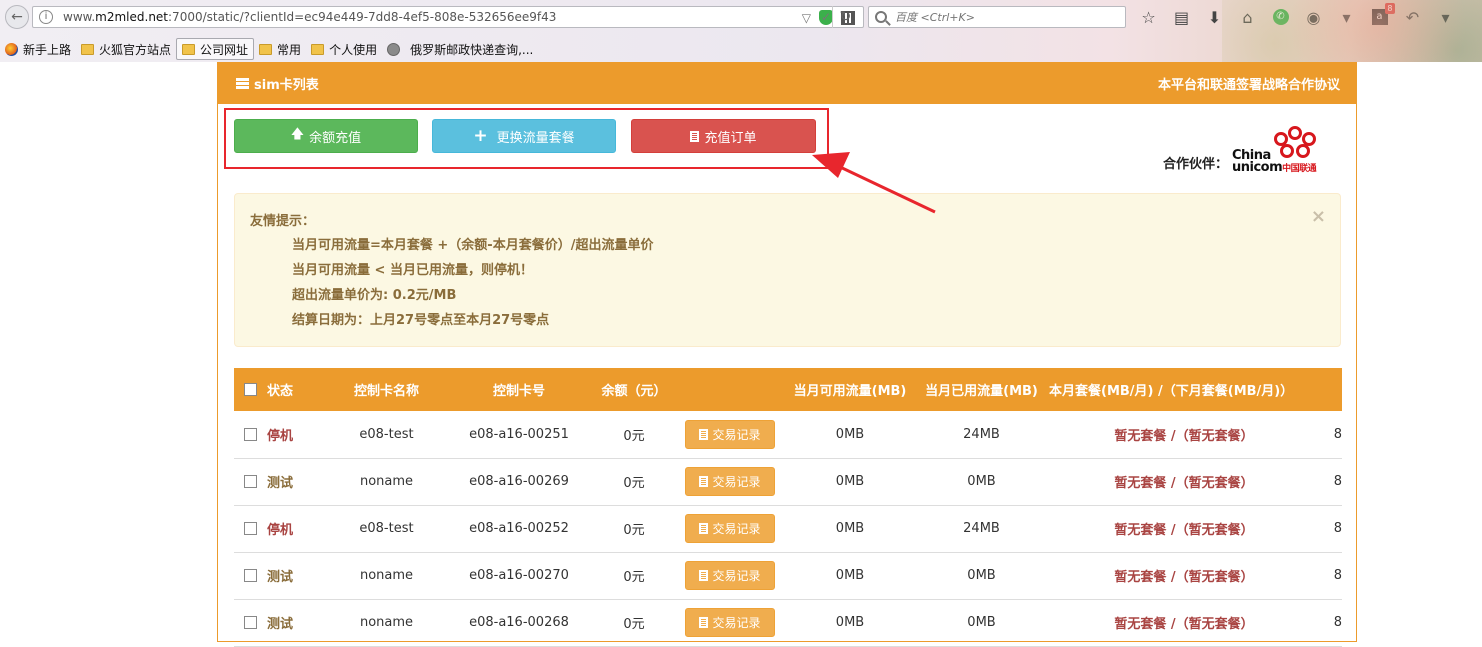 The height and width of the screenshot is (647, 1482). Describe the element at coordinates (126, 49) in the screenshot. I see `bookmark-item: 火狐官方站点` at that location.